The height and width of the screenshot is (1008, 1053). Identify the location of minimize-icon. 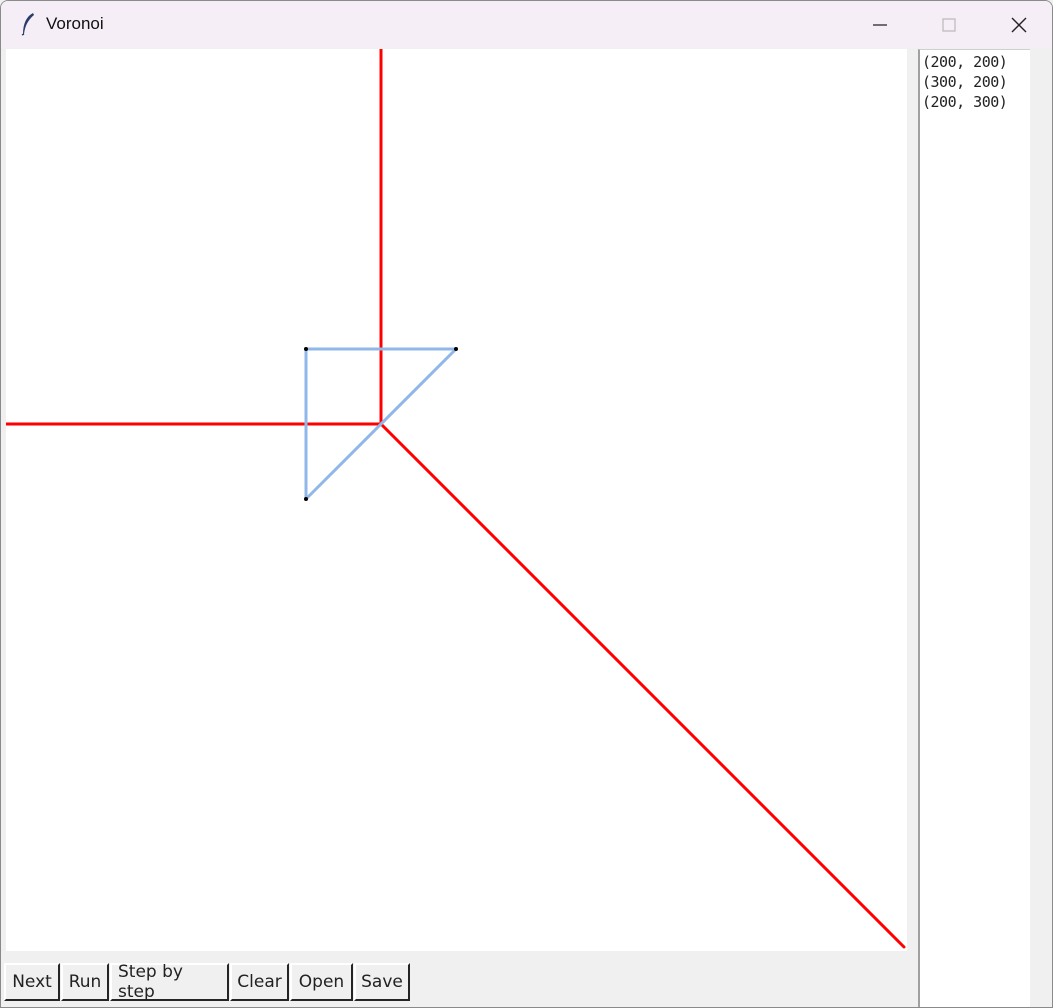
(880, 24).